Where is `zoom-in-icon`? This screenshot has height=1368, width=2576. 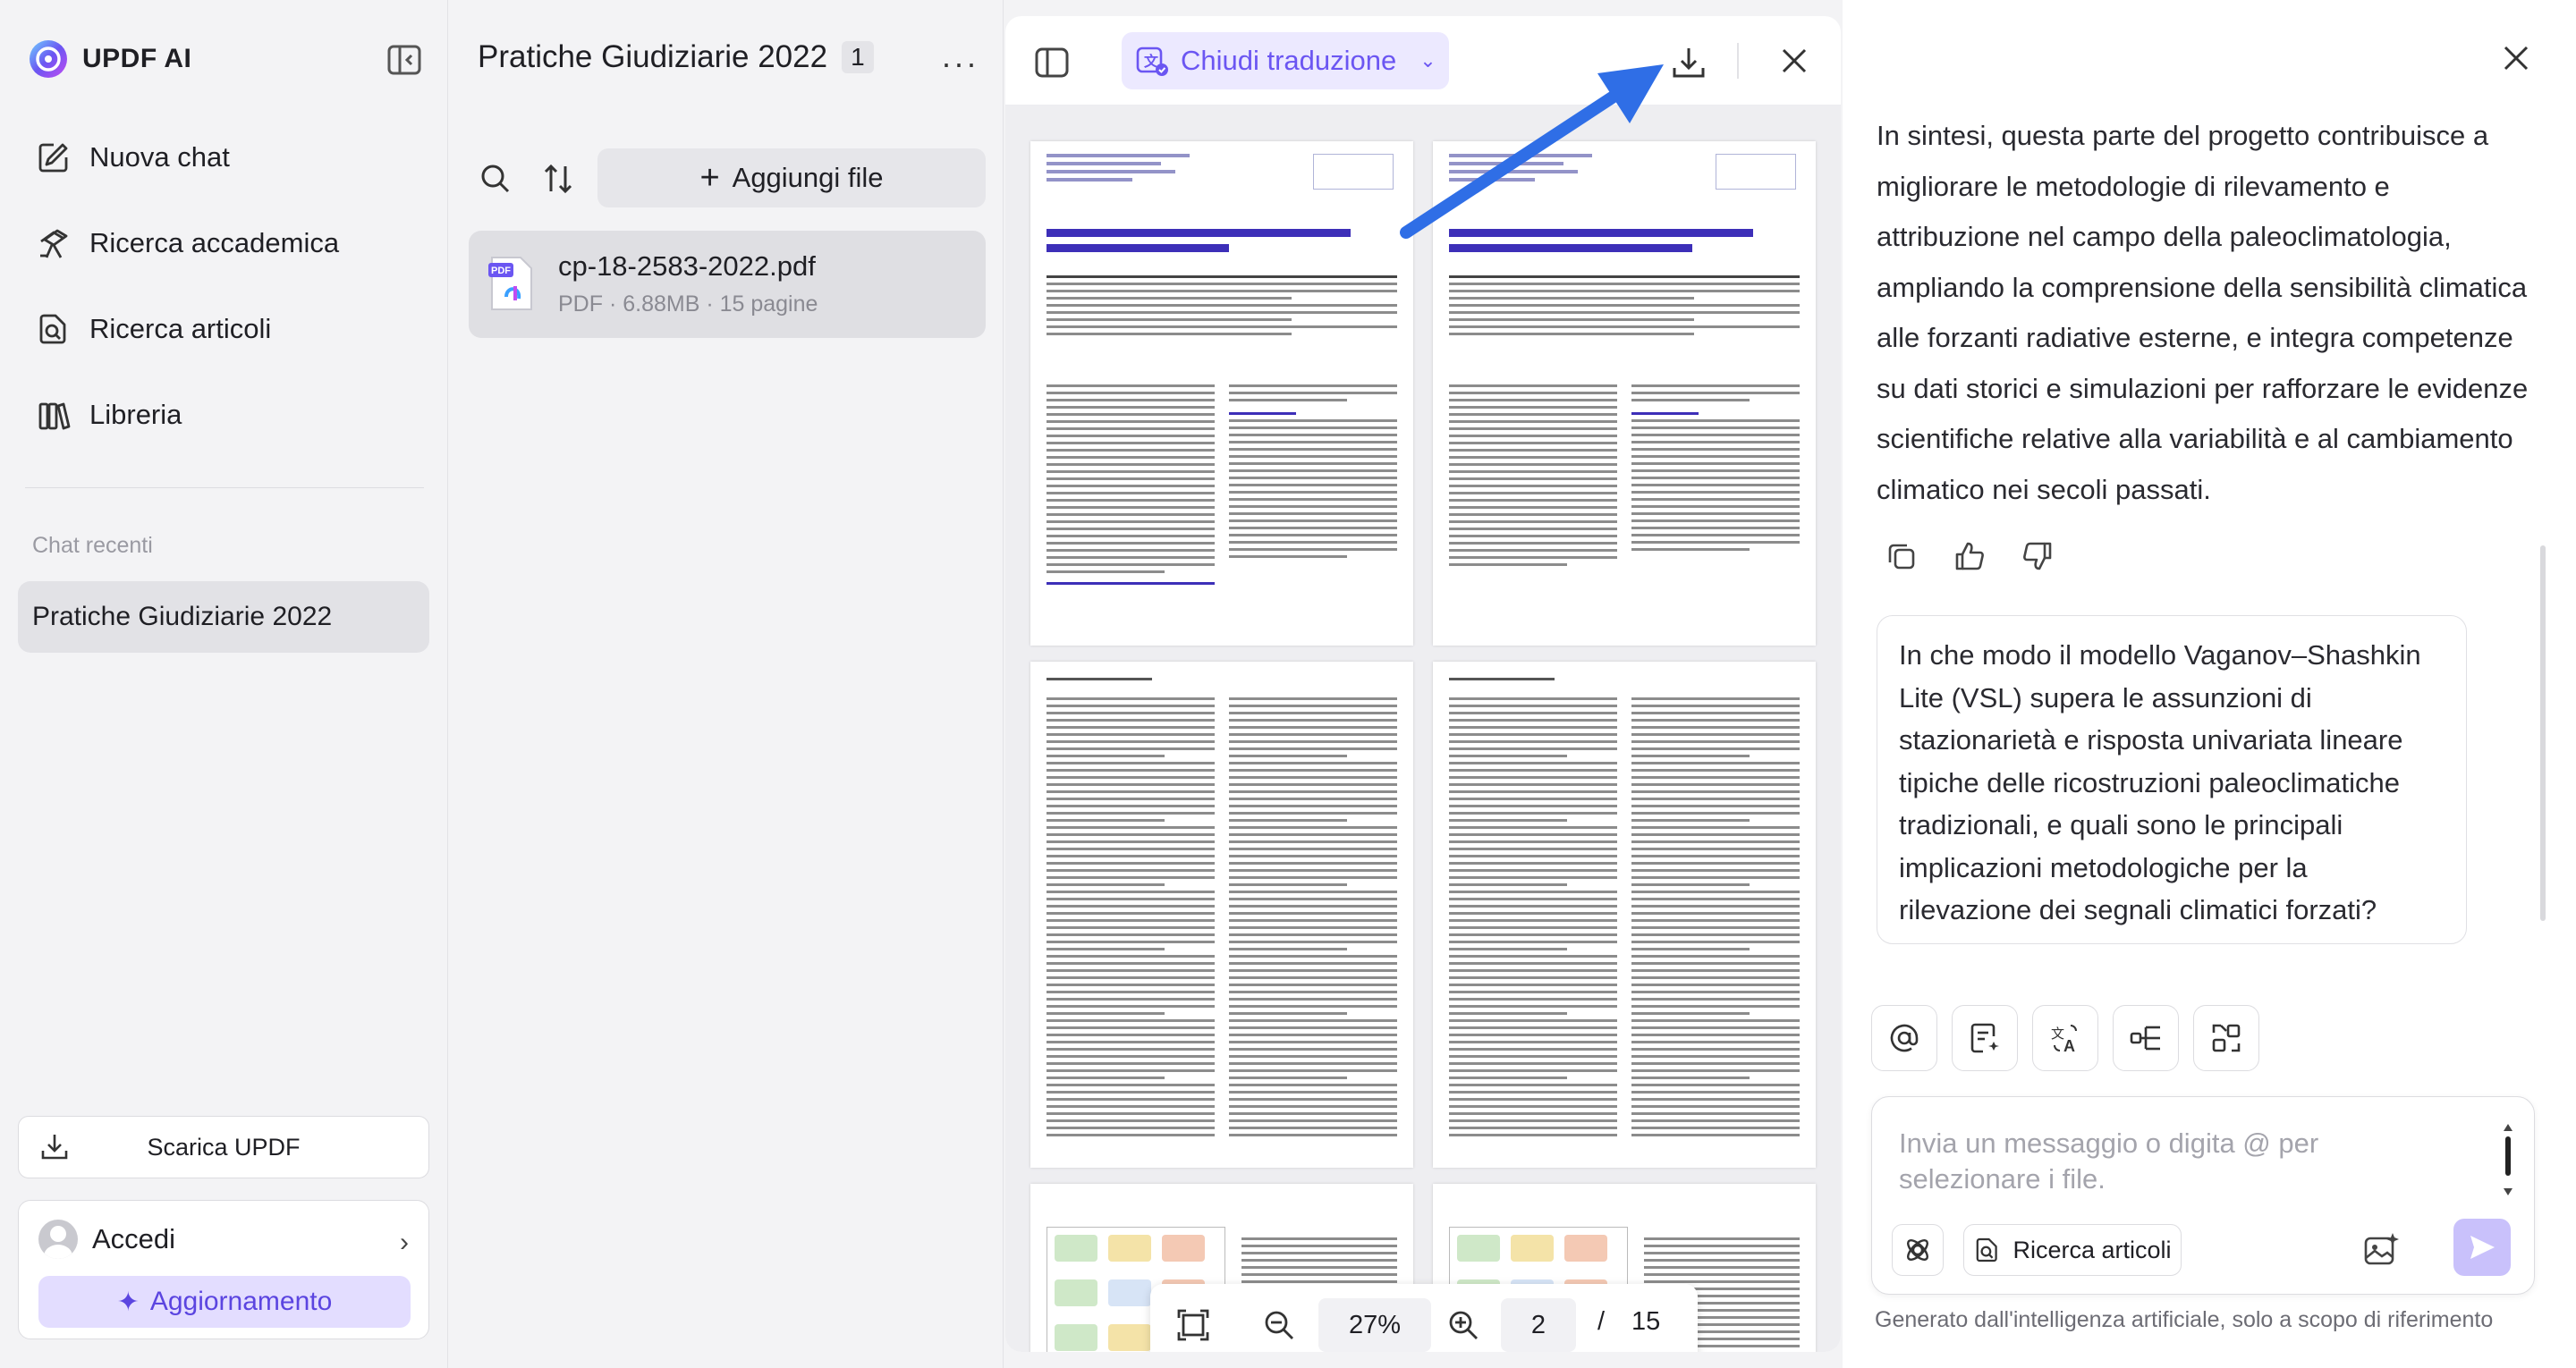 zoom-in-icon is located at coordinates (1463, 1325).